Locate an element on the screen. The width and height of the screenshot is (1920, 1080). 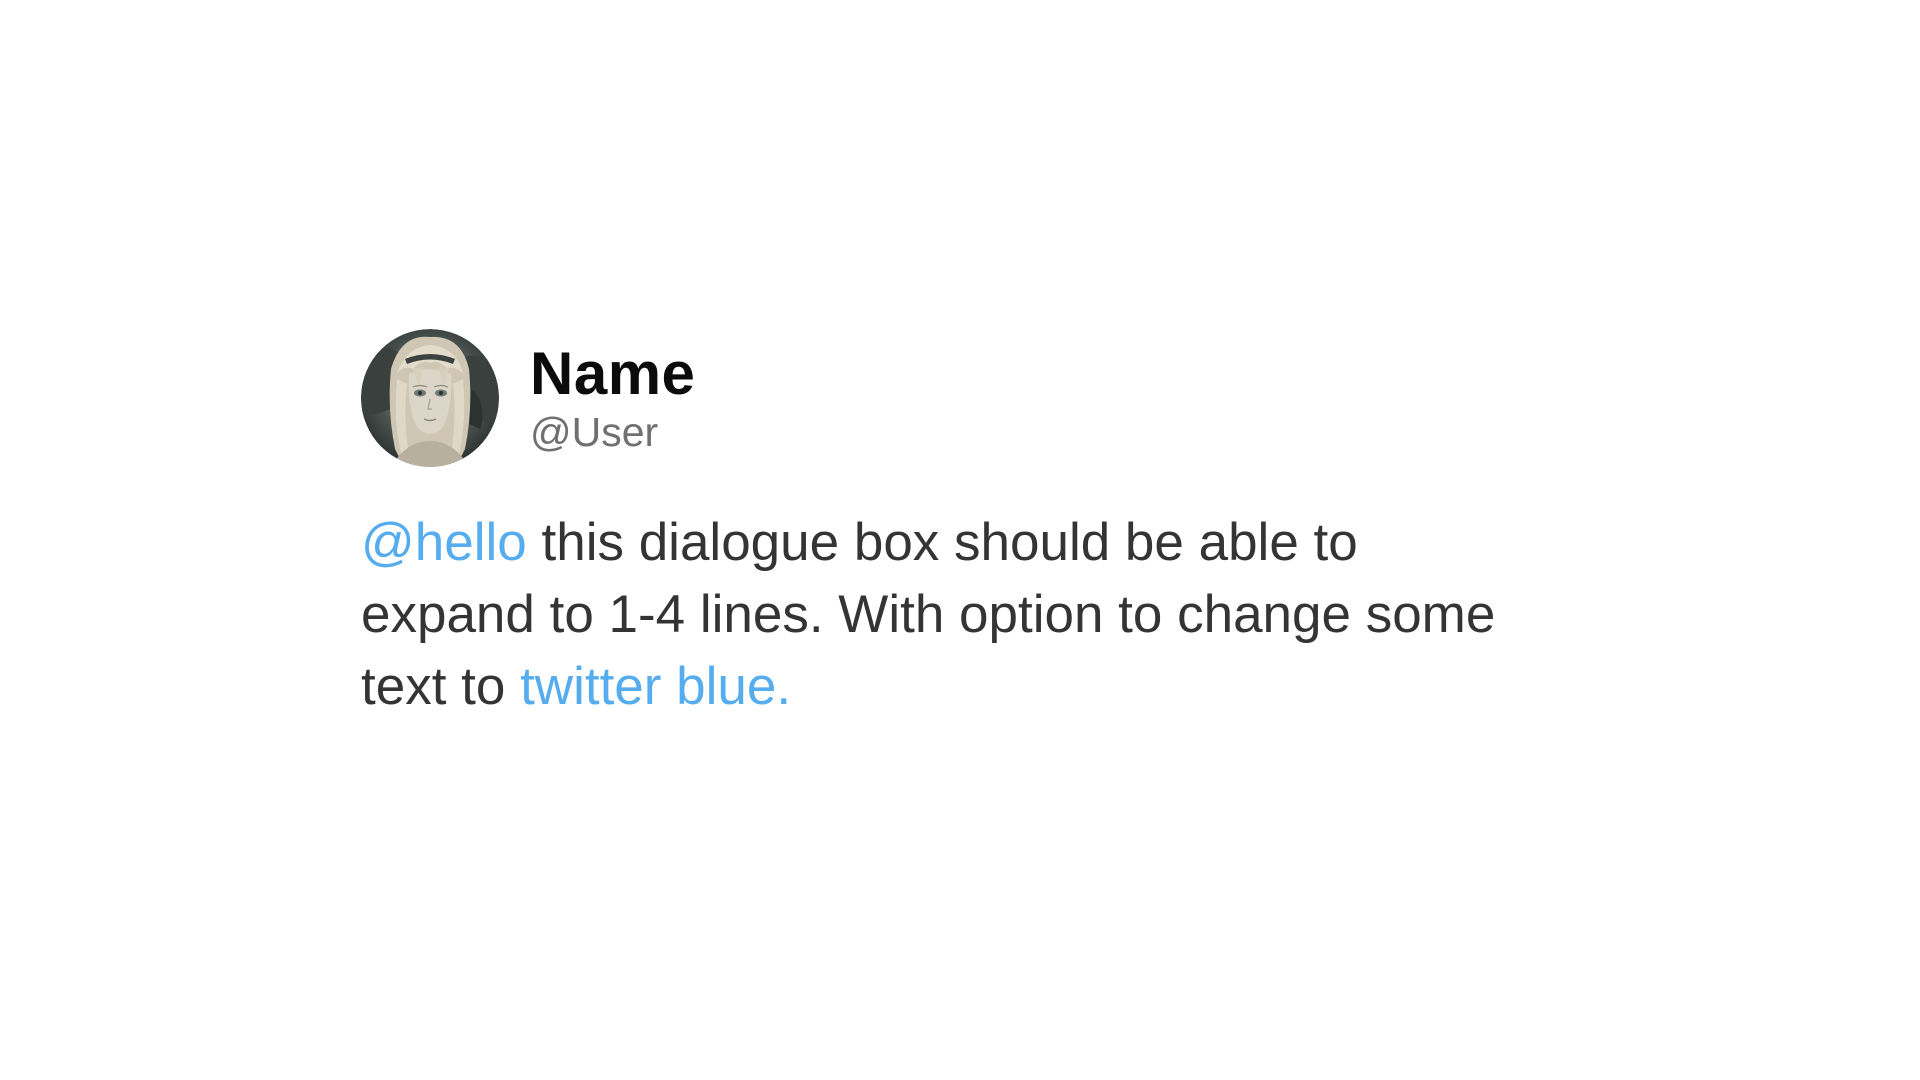
user-handle: @User is located at coordinates (612, 432).